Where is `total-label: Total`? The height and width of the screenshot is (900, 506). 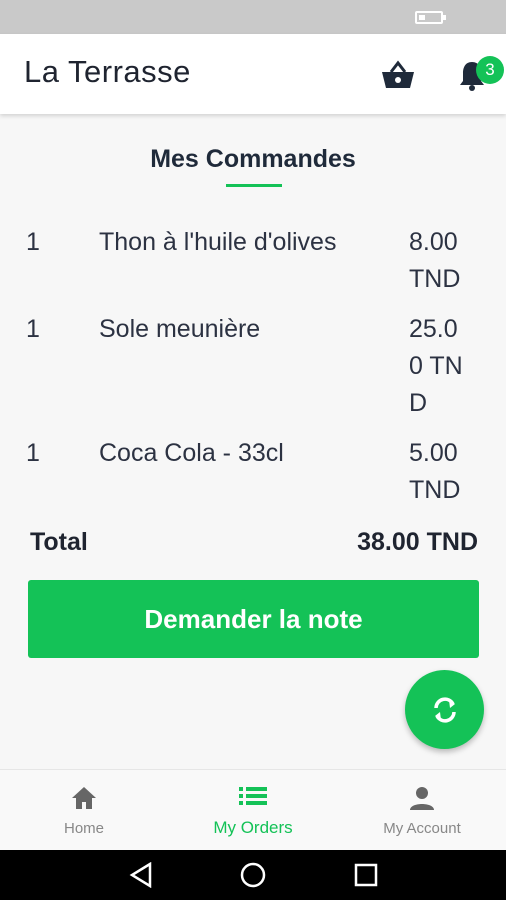
total-label: Total is located at coordinates (59, 542).